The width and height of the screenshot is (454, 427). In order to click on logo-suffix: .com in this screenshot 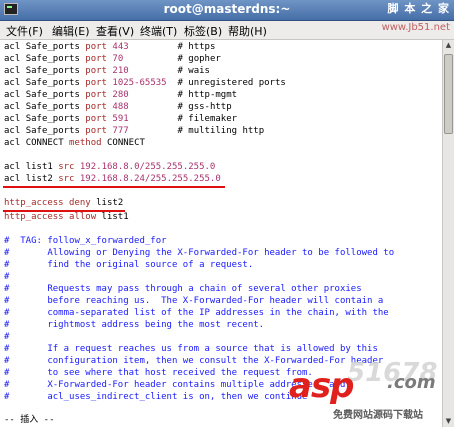, I will do `click(411, 382)`.